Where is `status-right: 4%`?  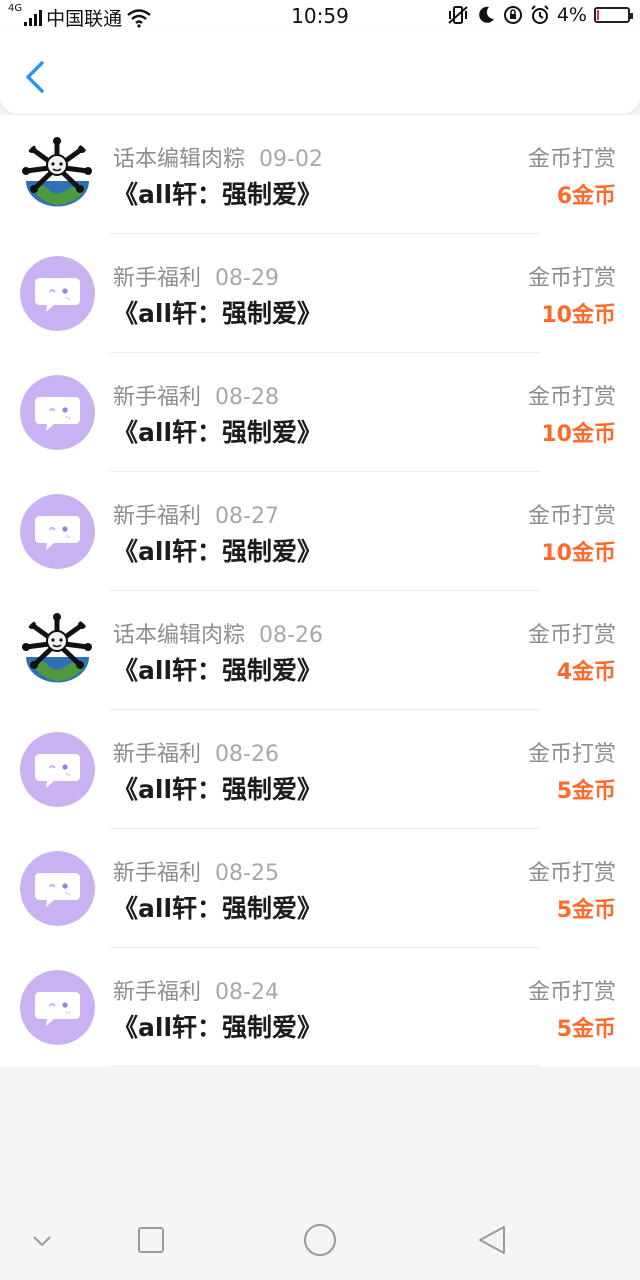
status-right: 4% is located at coordinates (540, 15).